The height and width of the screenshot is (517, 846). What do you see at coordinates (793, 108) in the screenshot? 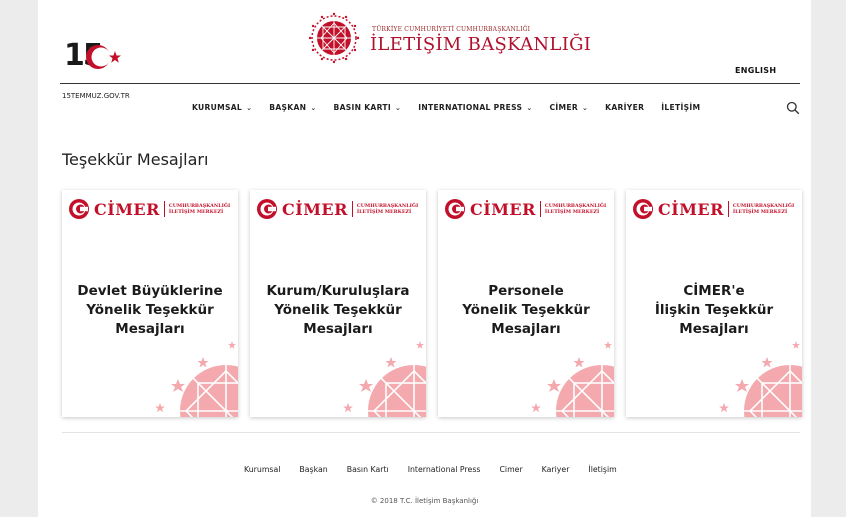
I see `search-icon` at bounding box center [793, 108].